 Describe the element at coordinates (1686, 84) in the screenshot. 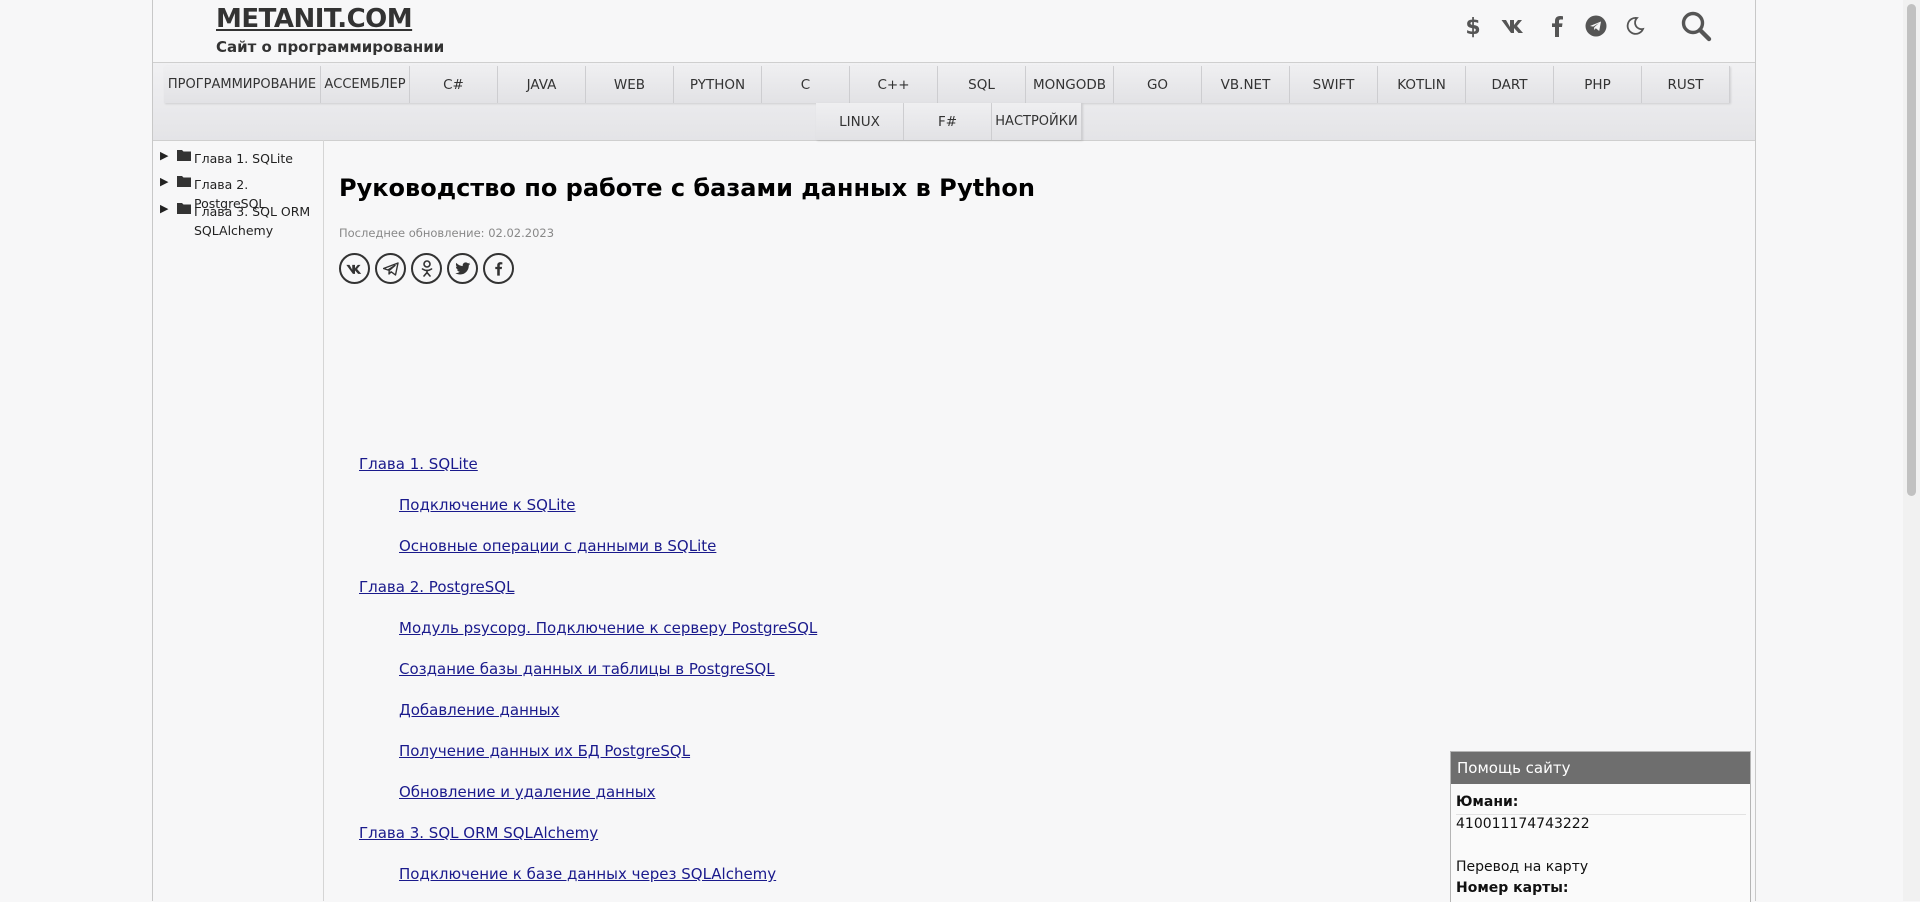

I see `nav-item-rust: RUST` at that location.